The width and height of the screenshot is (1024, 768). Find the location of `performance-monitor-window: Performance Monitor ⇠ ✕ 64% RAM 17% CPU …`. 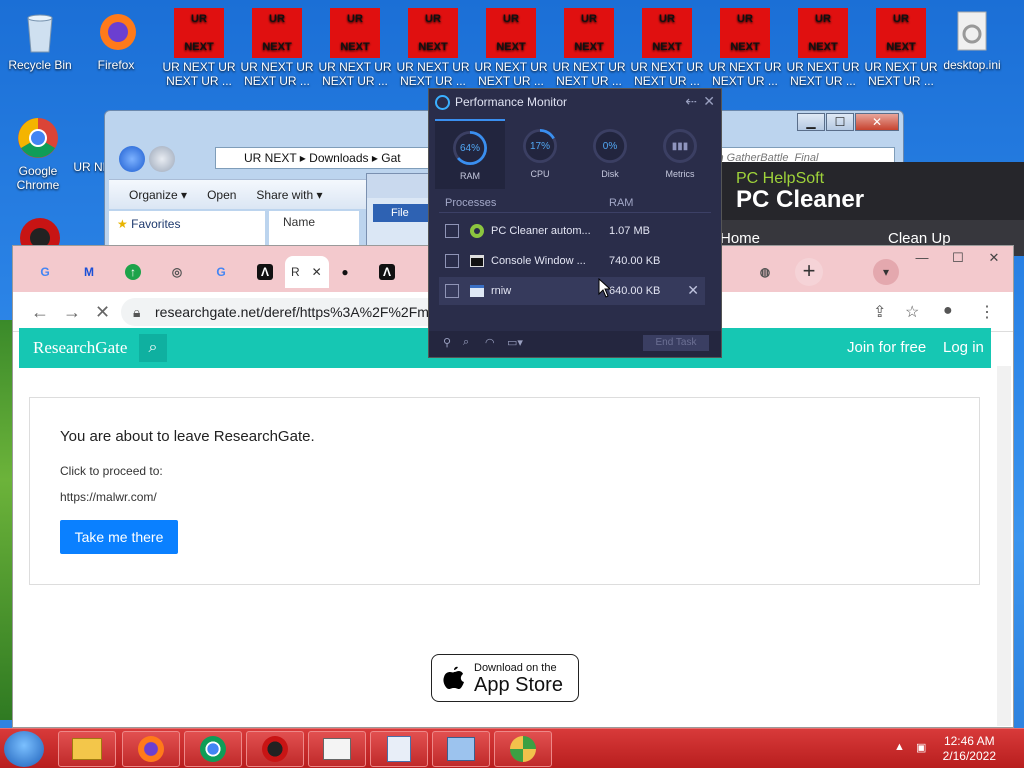

performance-monitor-window: Performance Monitor ⇠ ✕ 64% RAM 17% CPU … is located at coordinates (575, 223).